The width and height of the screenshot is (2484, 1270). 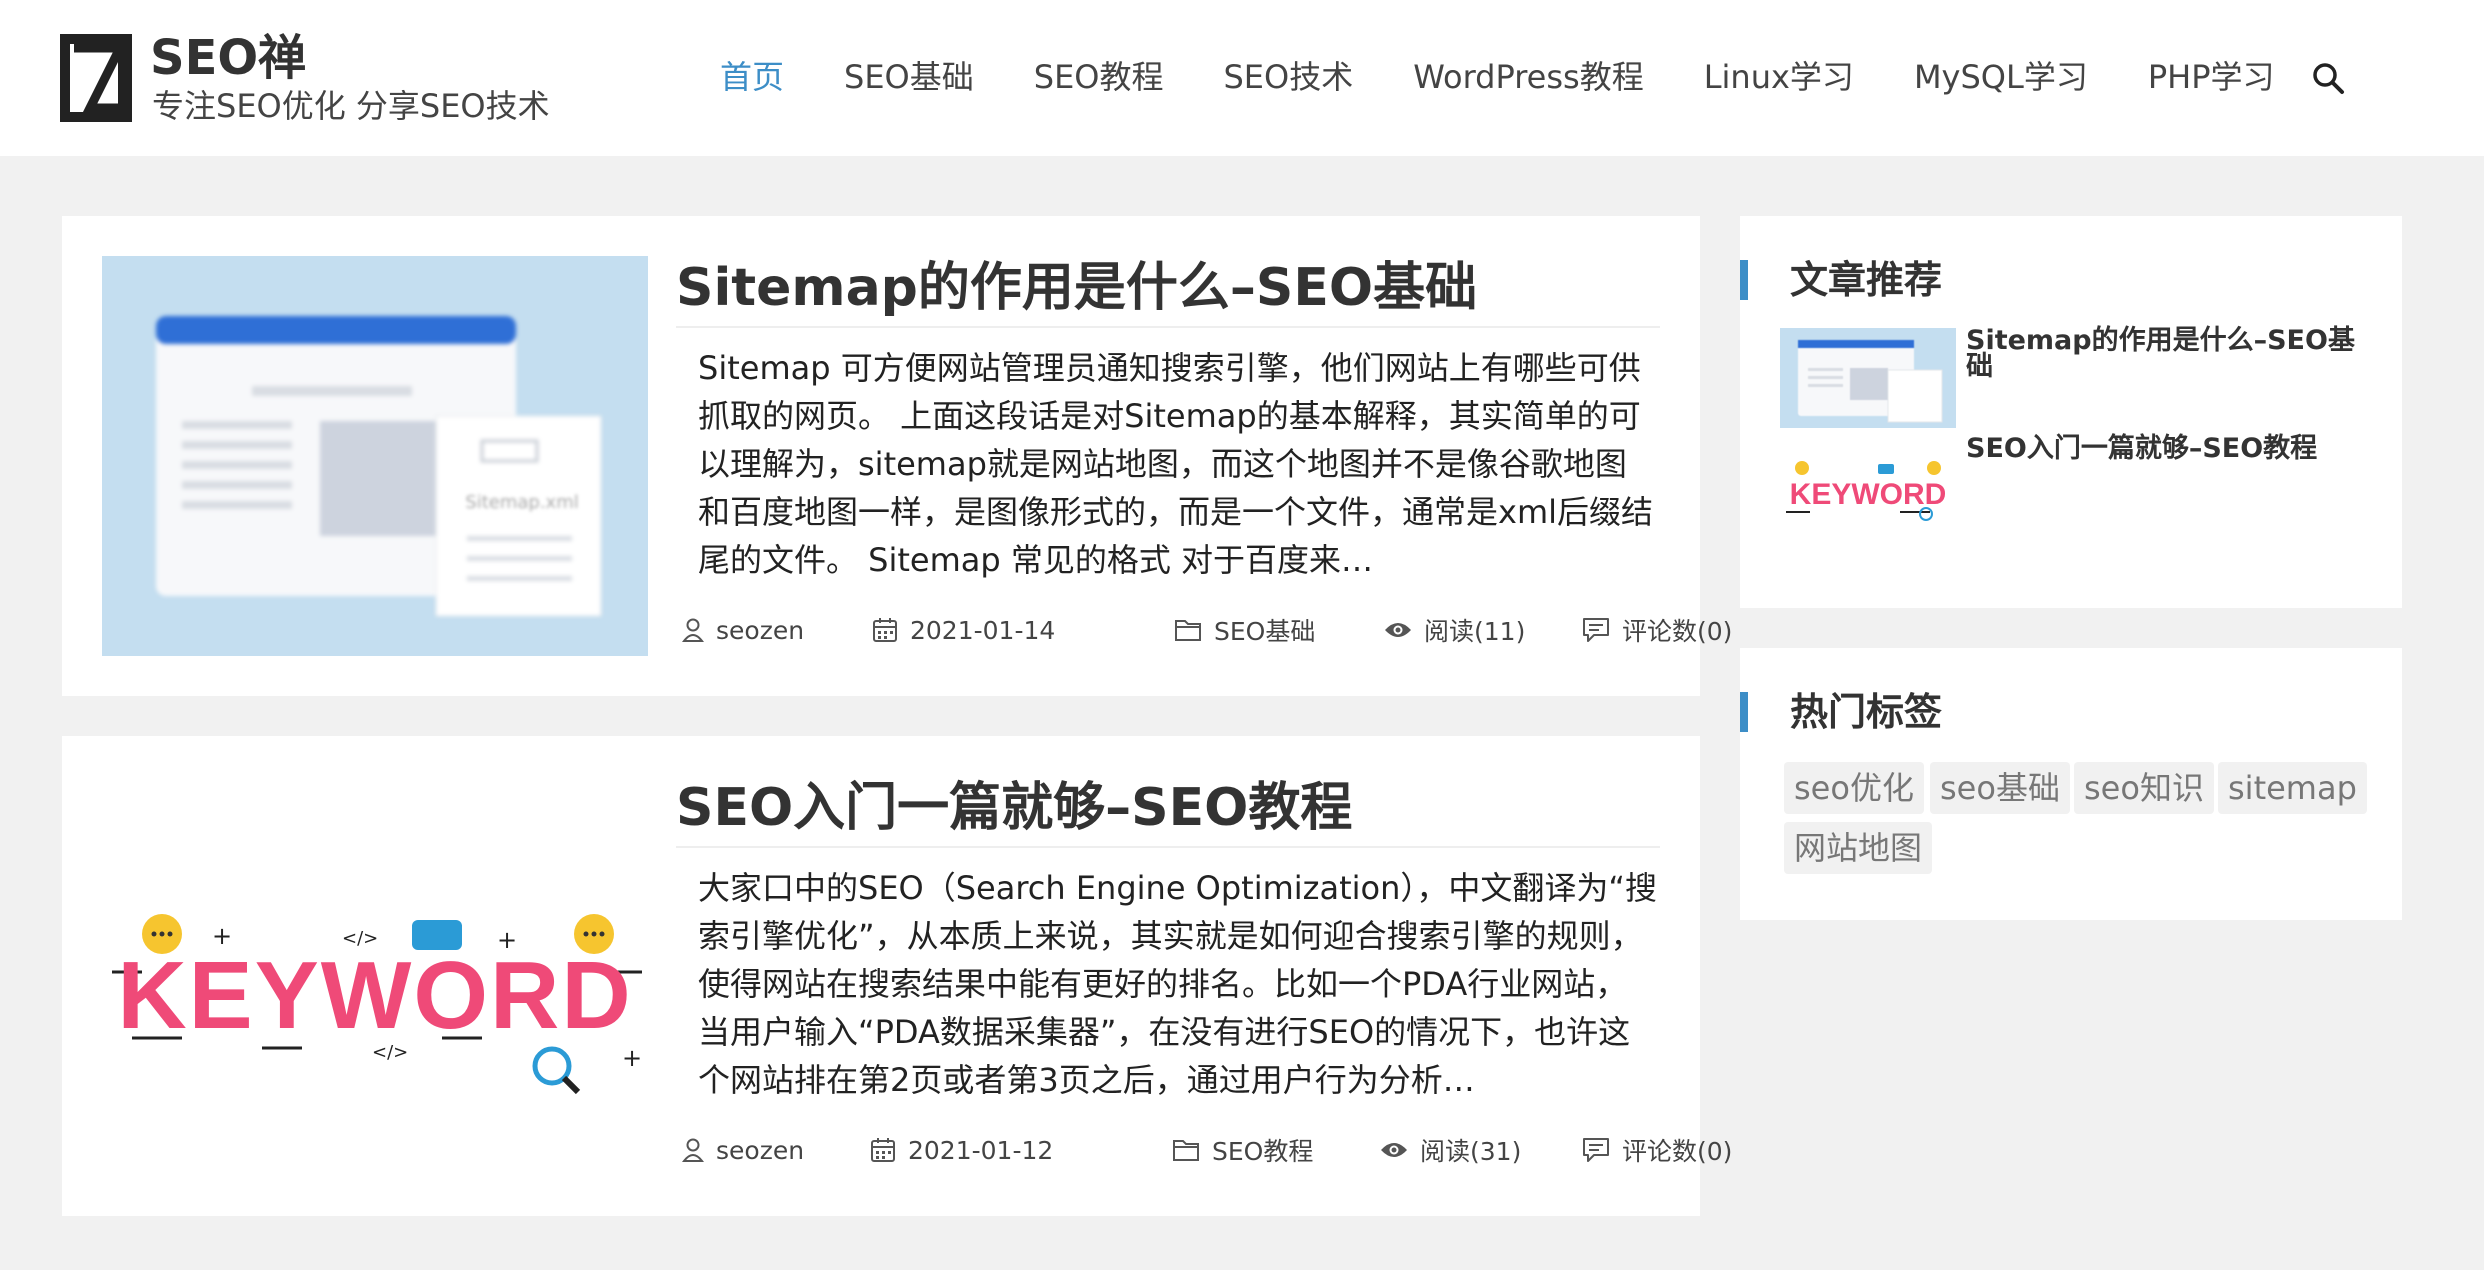 What do you see at coordinates (374, 995) in the screenshot?
I see `keyword-graphic-text: KEYWORD` at bounding box center [374, 995].